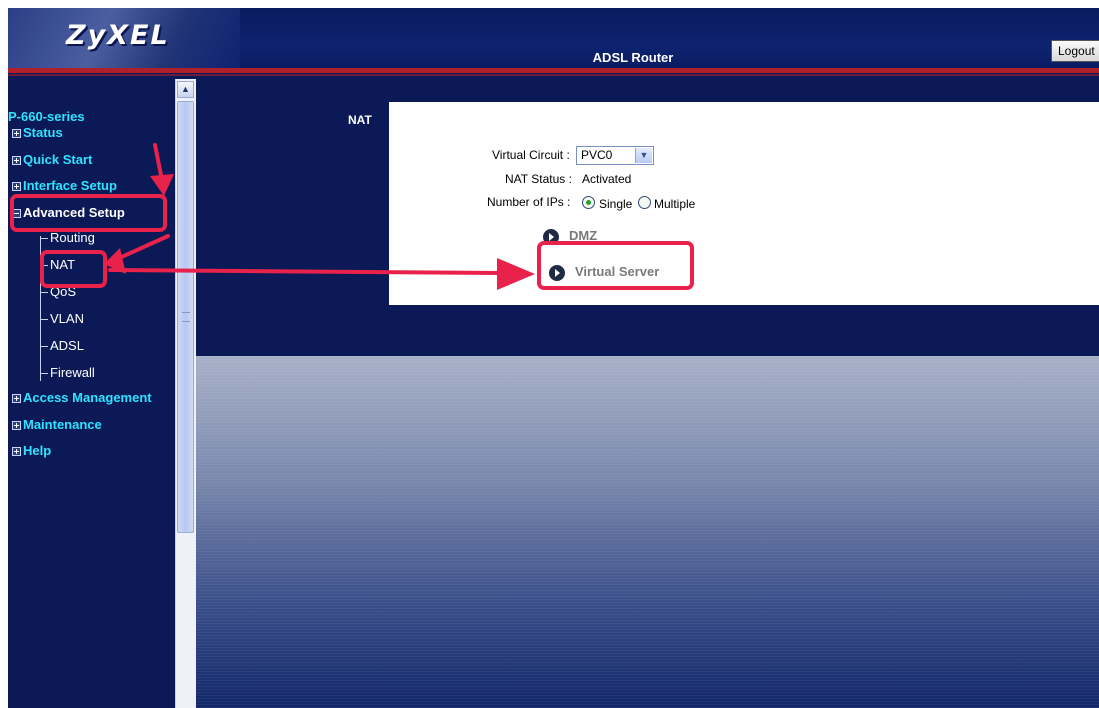 This screenshot has height=708, width=1099. Describe the element at coordinates (616, 204) in the screenshot. I see `radio-single-label: Single` at that location.